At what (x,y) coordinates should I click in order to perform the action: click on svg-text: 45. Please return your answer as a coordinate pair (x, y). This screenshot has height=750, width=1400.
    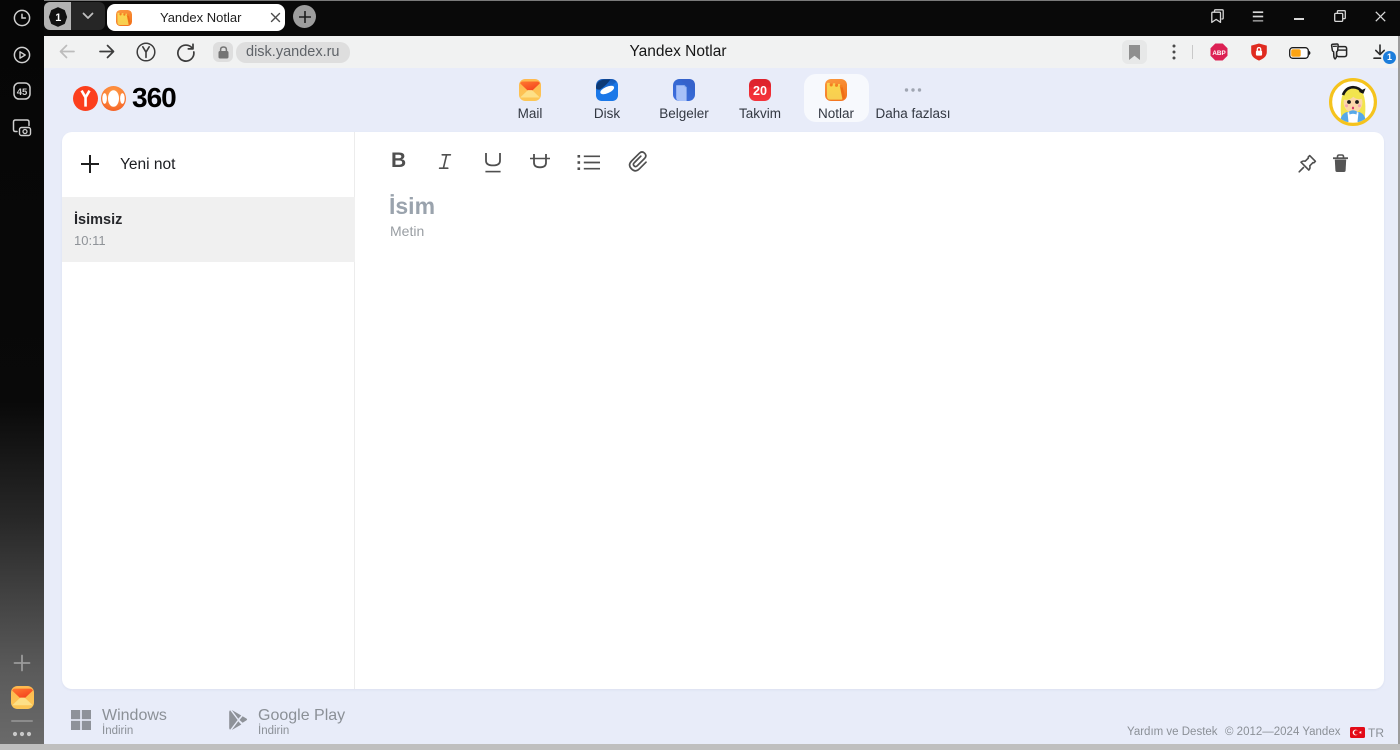
    Looking at the image, I should click on (22, 92).